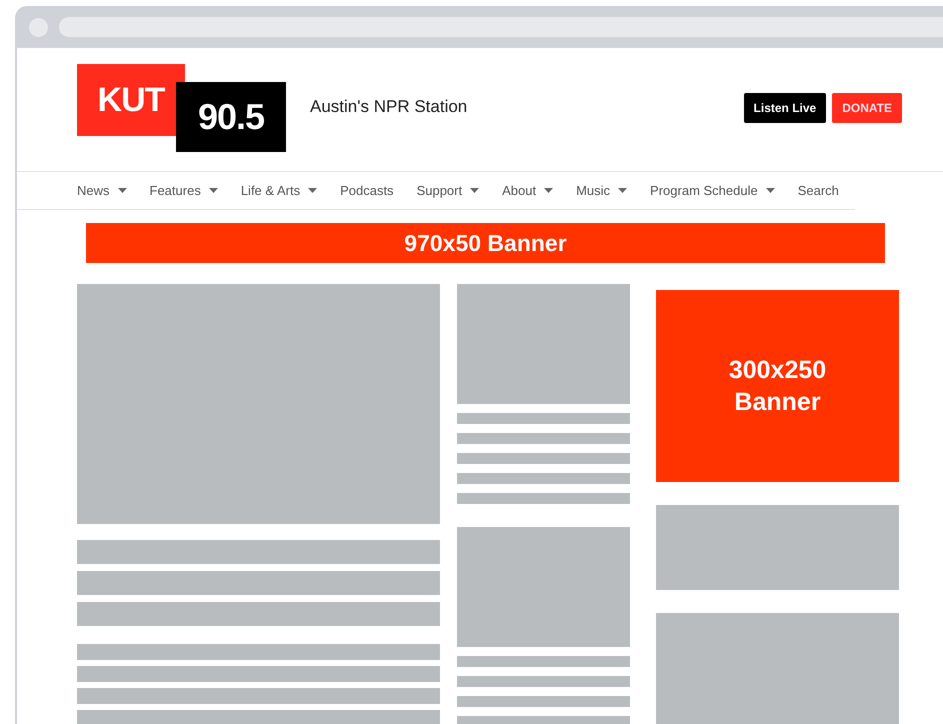  Describe the element at coordinates (38, 27) in the screenshot. I see `window-control-icon` at that location.